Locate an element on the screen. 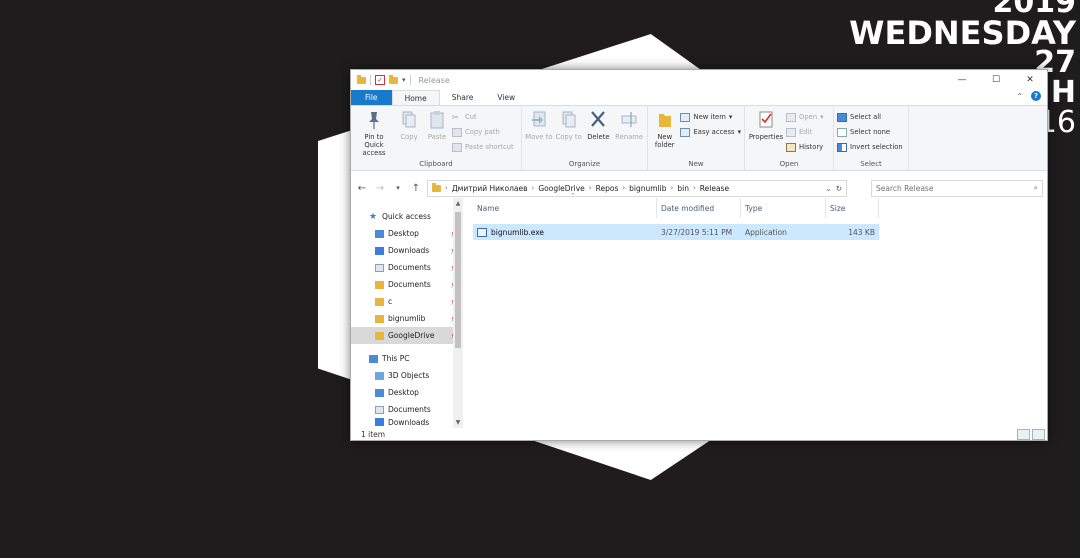 This screenshot has height=558, width=1080. cut-button: ✂ Cut is located at coordinates (483, 117).